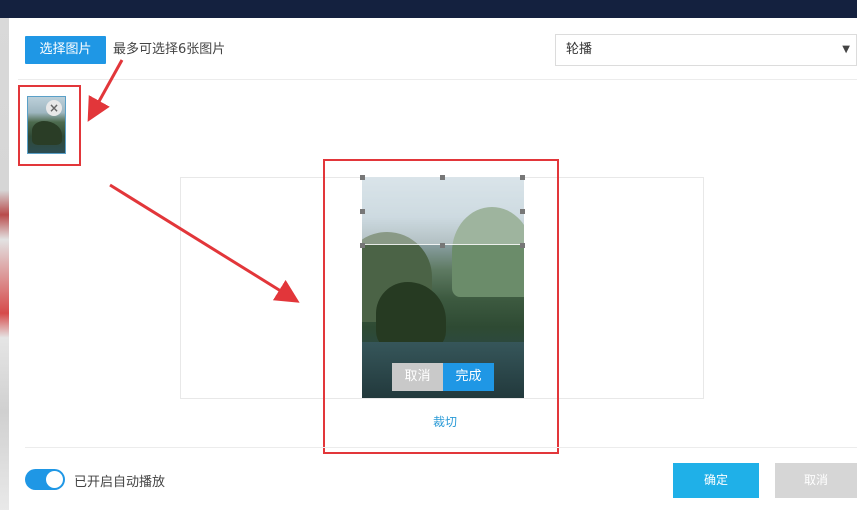 Image resolution: width=857 pixels, height=510 pixels. What do you see at coordinates (579, 49) in the screenshot?
I see `display-mode-value: 轮播` at bounding box center [579, 49].